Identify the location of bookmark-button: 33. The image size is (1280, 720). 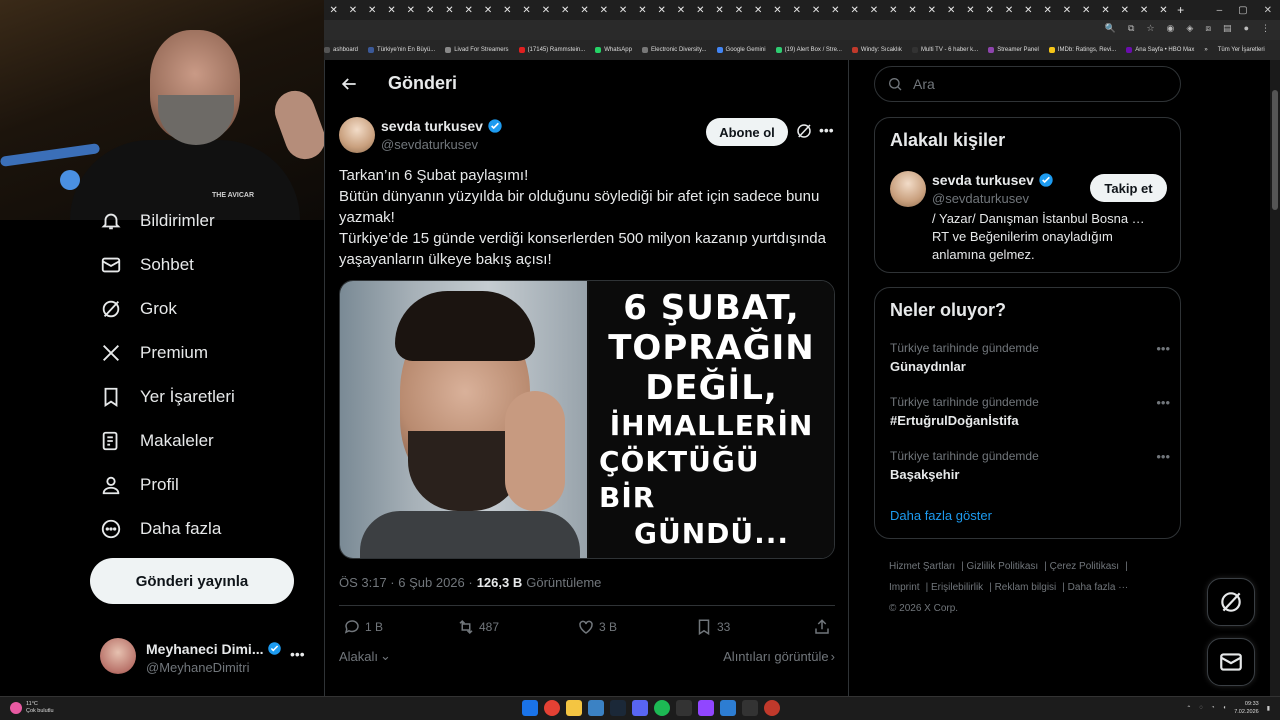
(712, 627).